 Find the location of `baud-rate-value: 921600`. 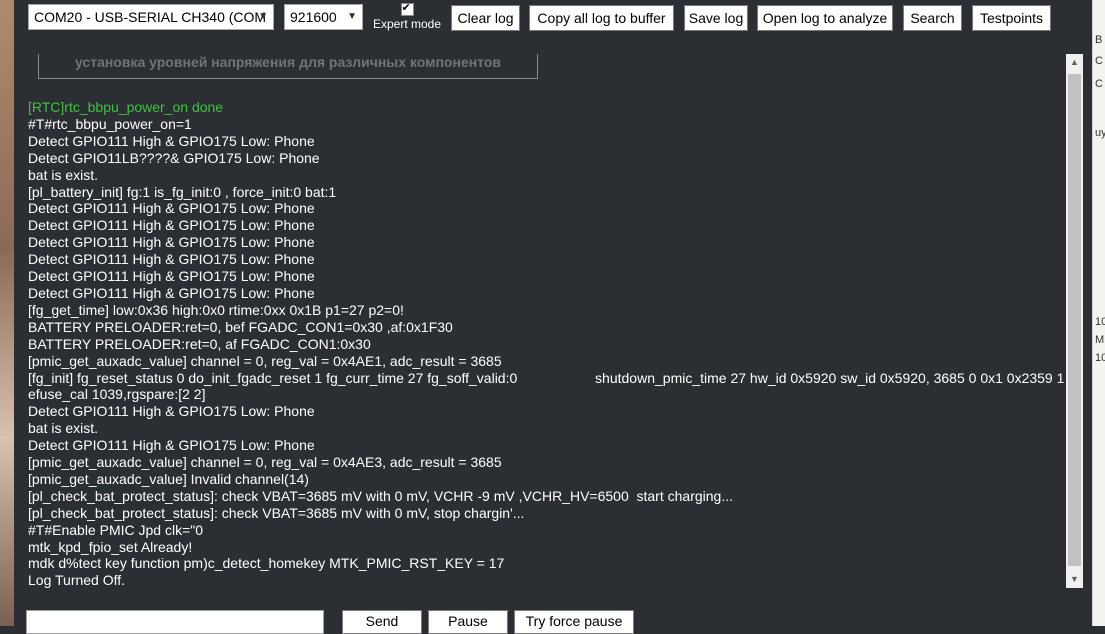

baud-rate-value: 921600 is located at coordinates (313, 17).